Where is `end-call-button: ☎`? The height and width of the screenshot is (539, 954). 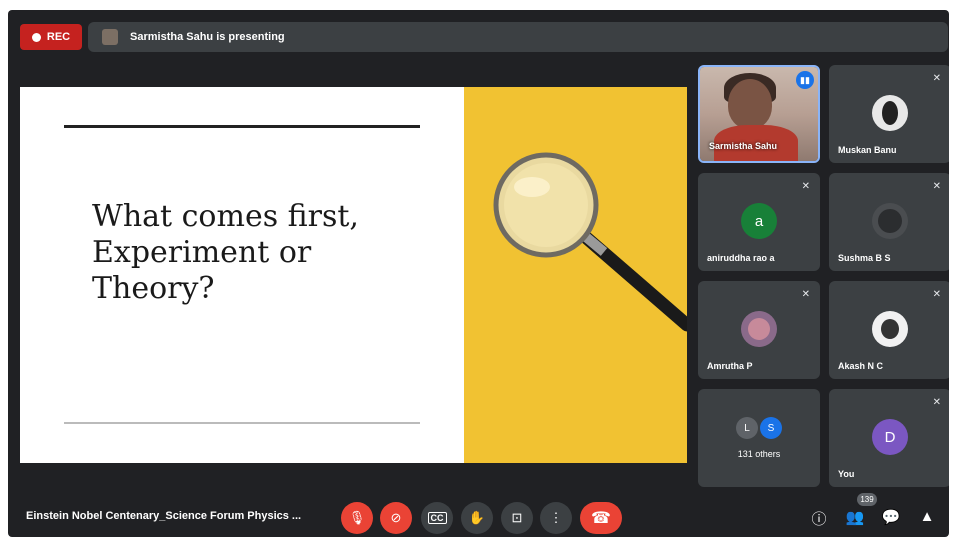 end-call-button: ☎ is located at coordinates (601, 518).